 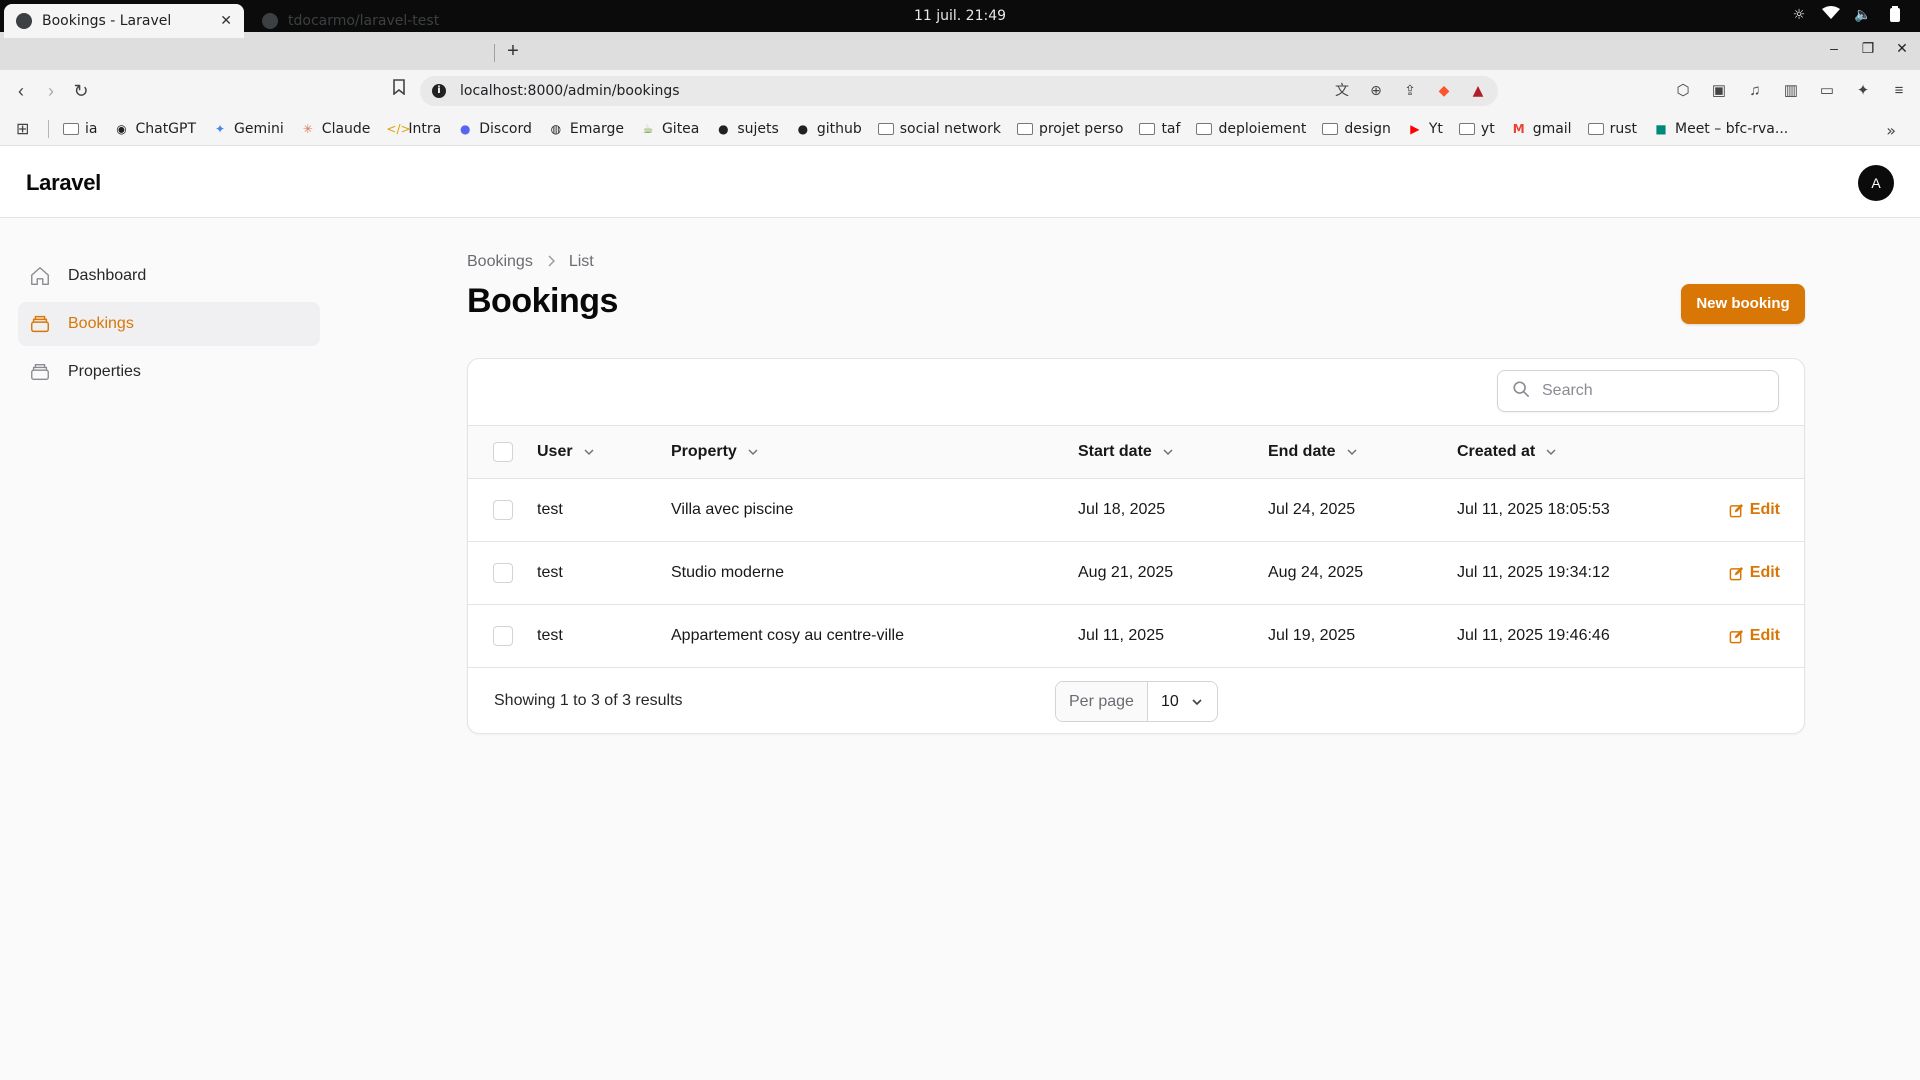 What do you see at coordinates (101, 323) in the screenshot?
I see `sidebar-item-label: Bookings` at bounding box center [101, 323].